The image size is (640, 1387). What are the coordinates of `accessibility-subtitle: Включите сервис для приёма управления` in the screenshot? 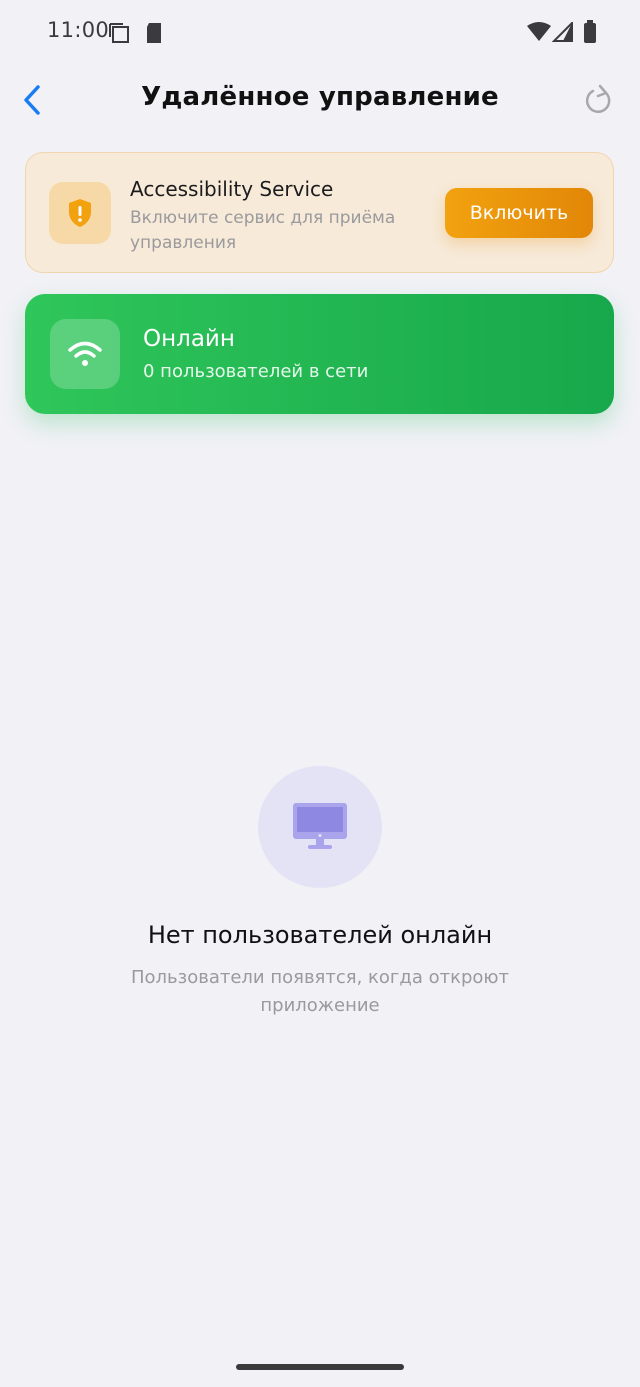 It's located at (263, 230).